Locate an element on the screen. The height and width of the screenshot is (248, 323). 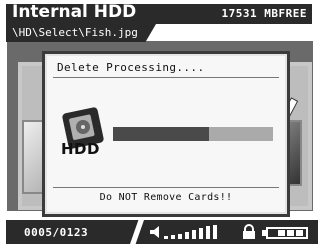
progress-fill is located at coordinates (161, 134).